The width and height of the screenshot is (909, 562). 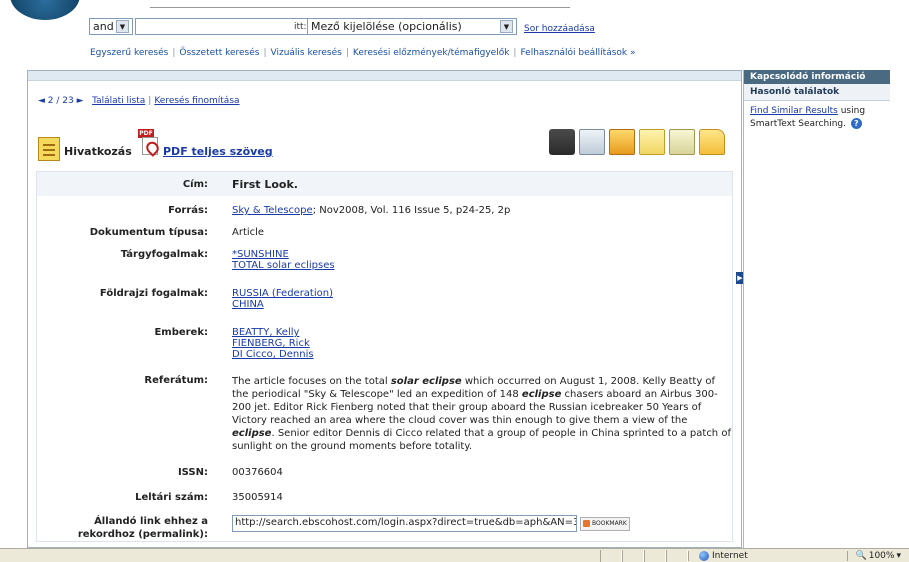 I want to click on issn-value: 00376604, so click(x=257, y=472).